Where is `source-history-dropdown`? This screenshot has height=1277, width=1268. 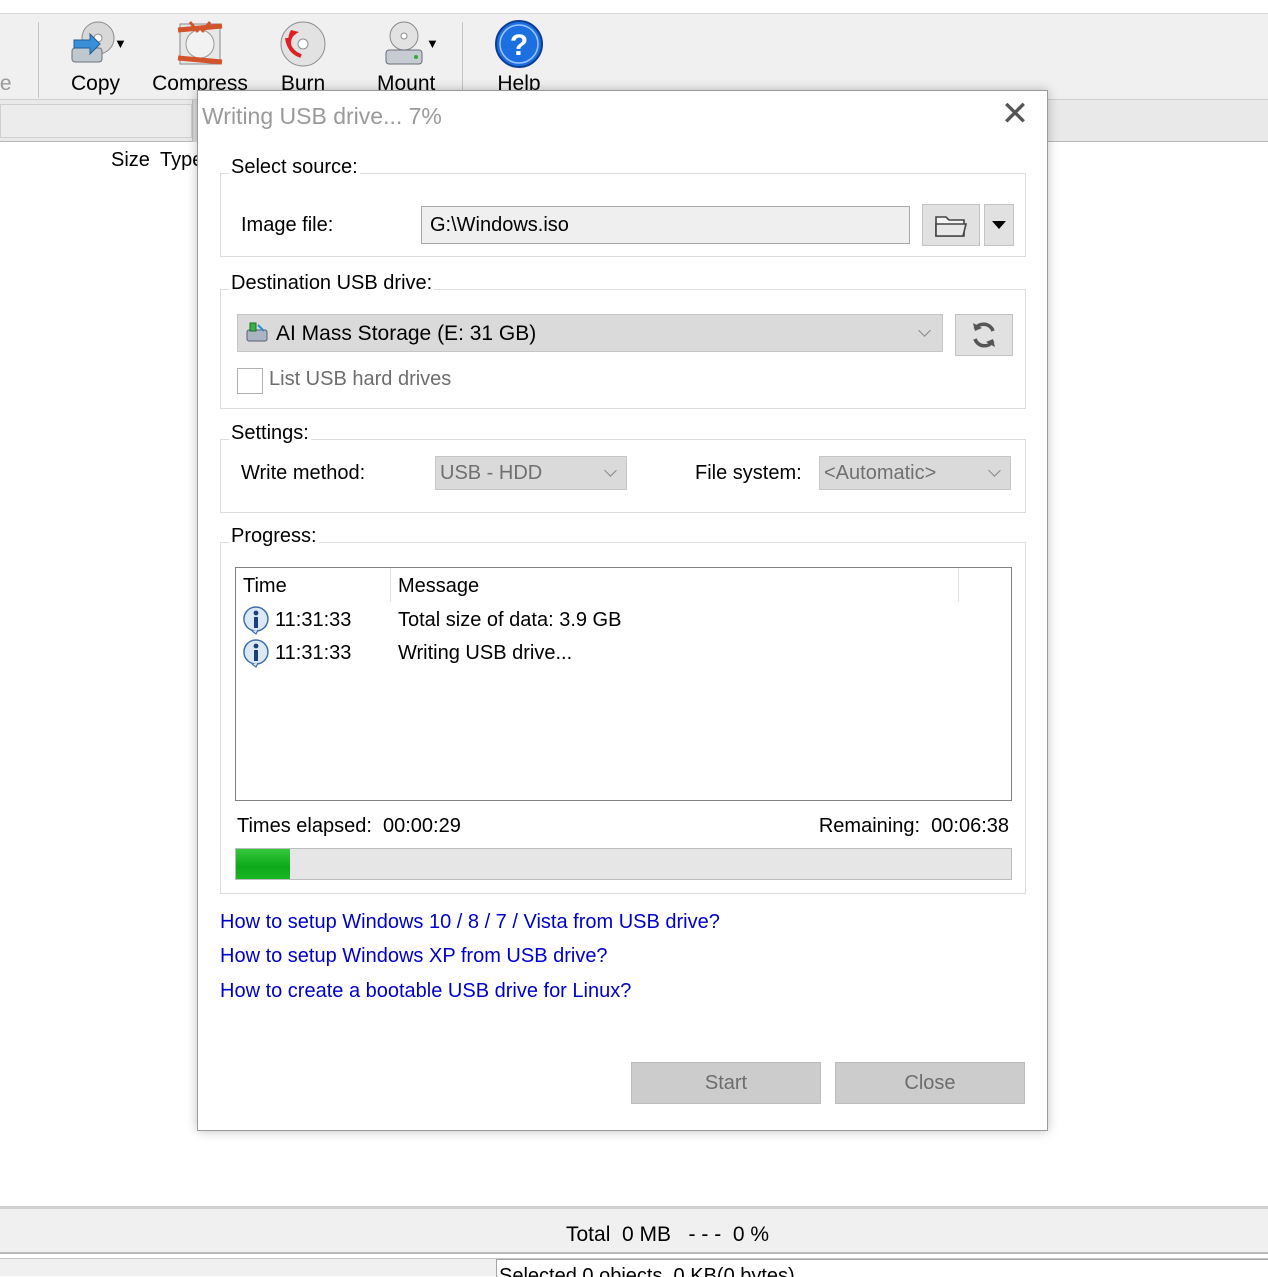 source-history-dropdown is located at coordinates (999, 225).